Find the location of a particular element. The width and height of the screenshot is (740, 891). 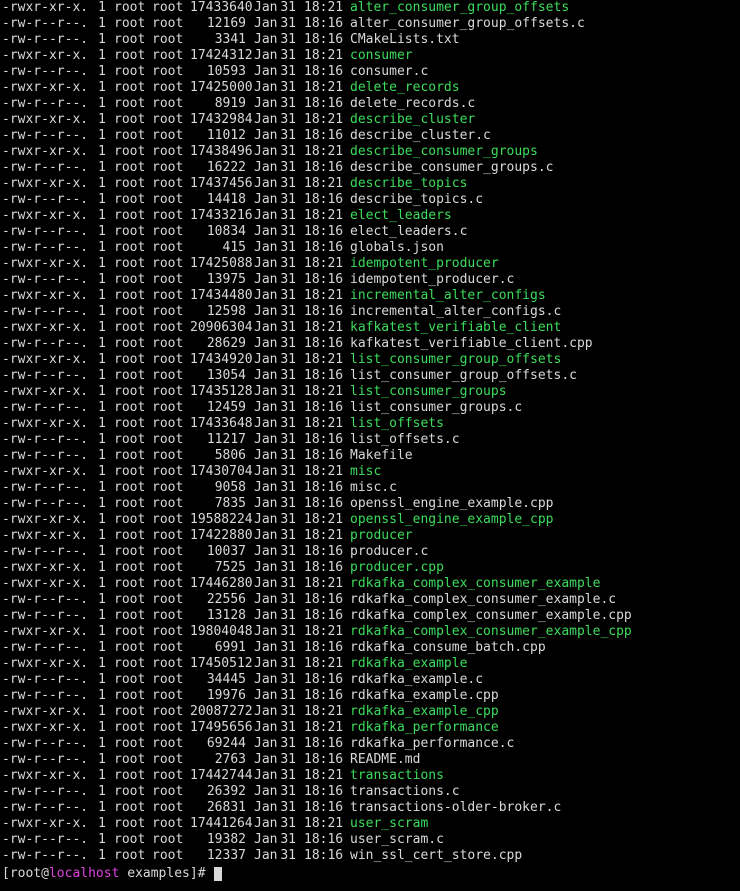

listing-size: 20087272 is located at coordinates (221, 711).